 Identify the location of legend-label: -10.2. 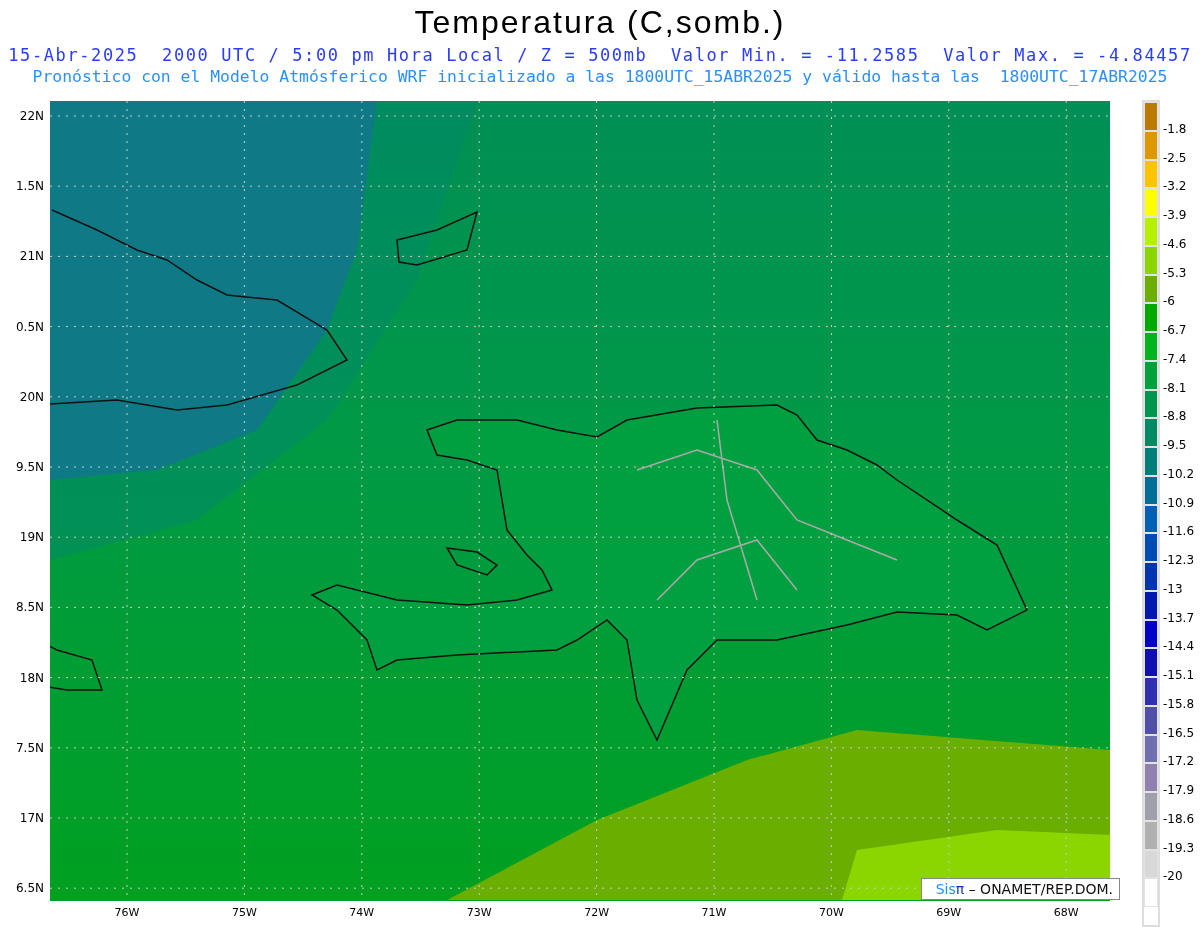
(1179, 473).